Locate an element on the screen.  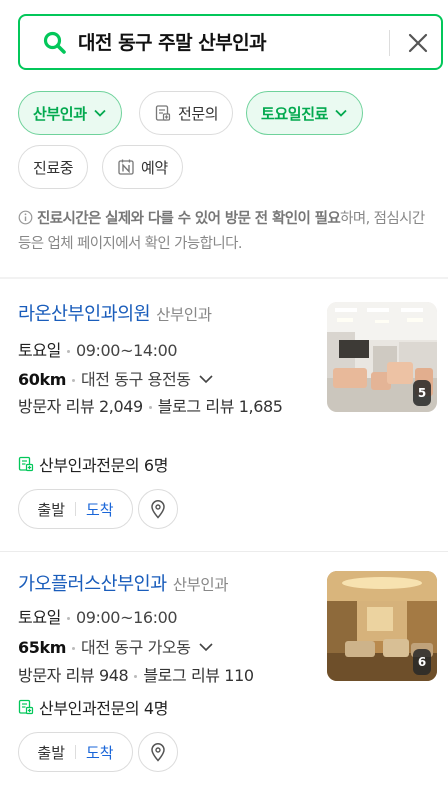
filter-chip-booking: 예약 is located at coordinates (142, 167).